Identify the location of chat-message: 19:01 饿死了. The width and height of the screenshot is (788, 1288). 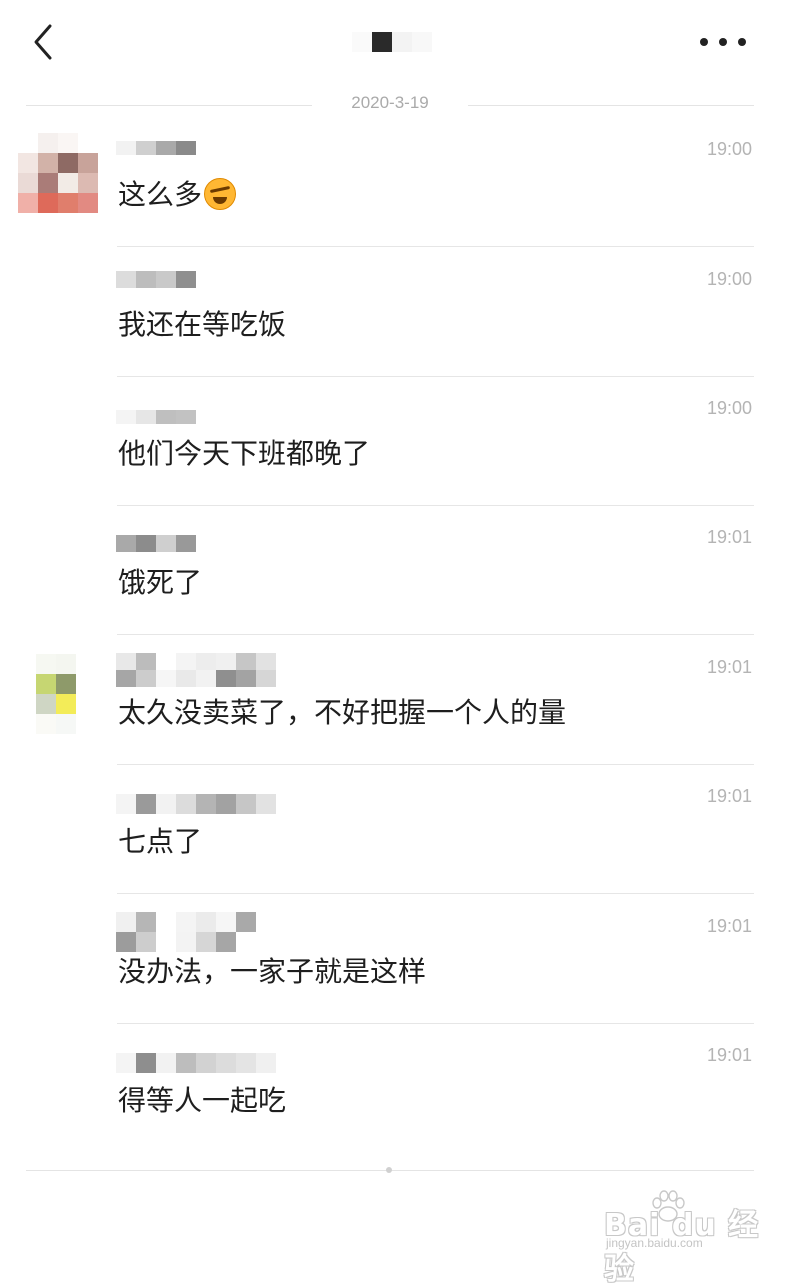
(394, 570).